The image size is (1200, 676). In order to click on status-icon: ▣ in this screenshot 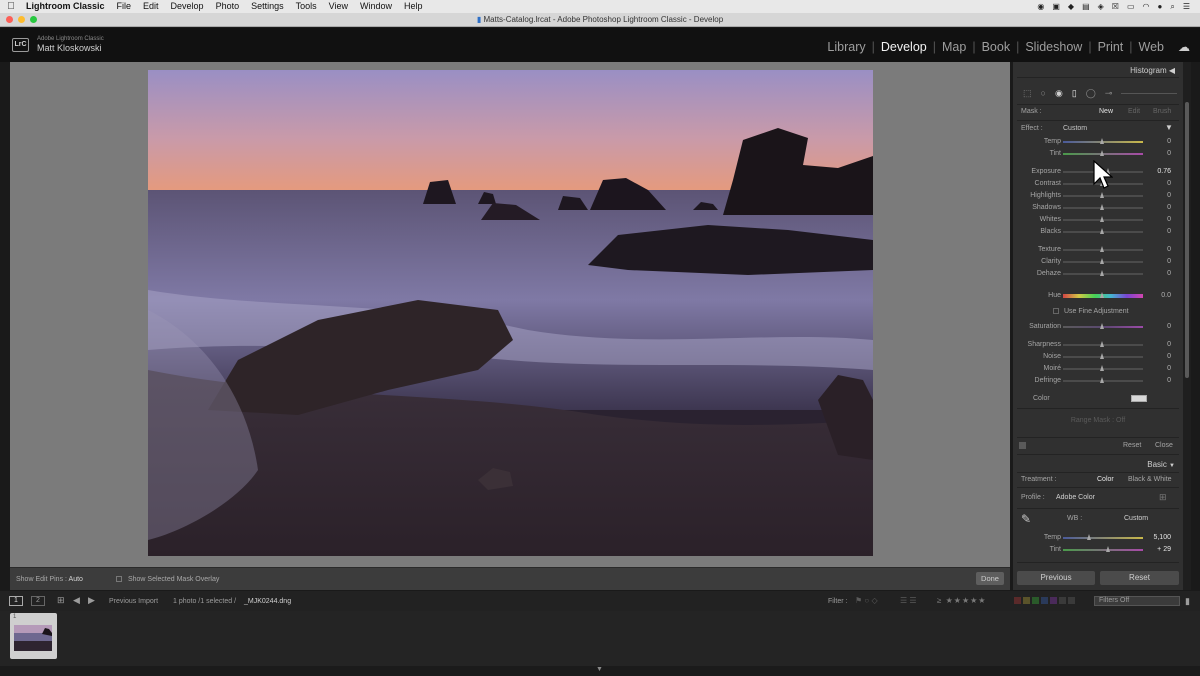, I will do `click(1056, 7)`.